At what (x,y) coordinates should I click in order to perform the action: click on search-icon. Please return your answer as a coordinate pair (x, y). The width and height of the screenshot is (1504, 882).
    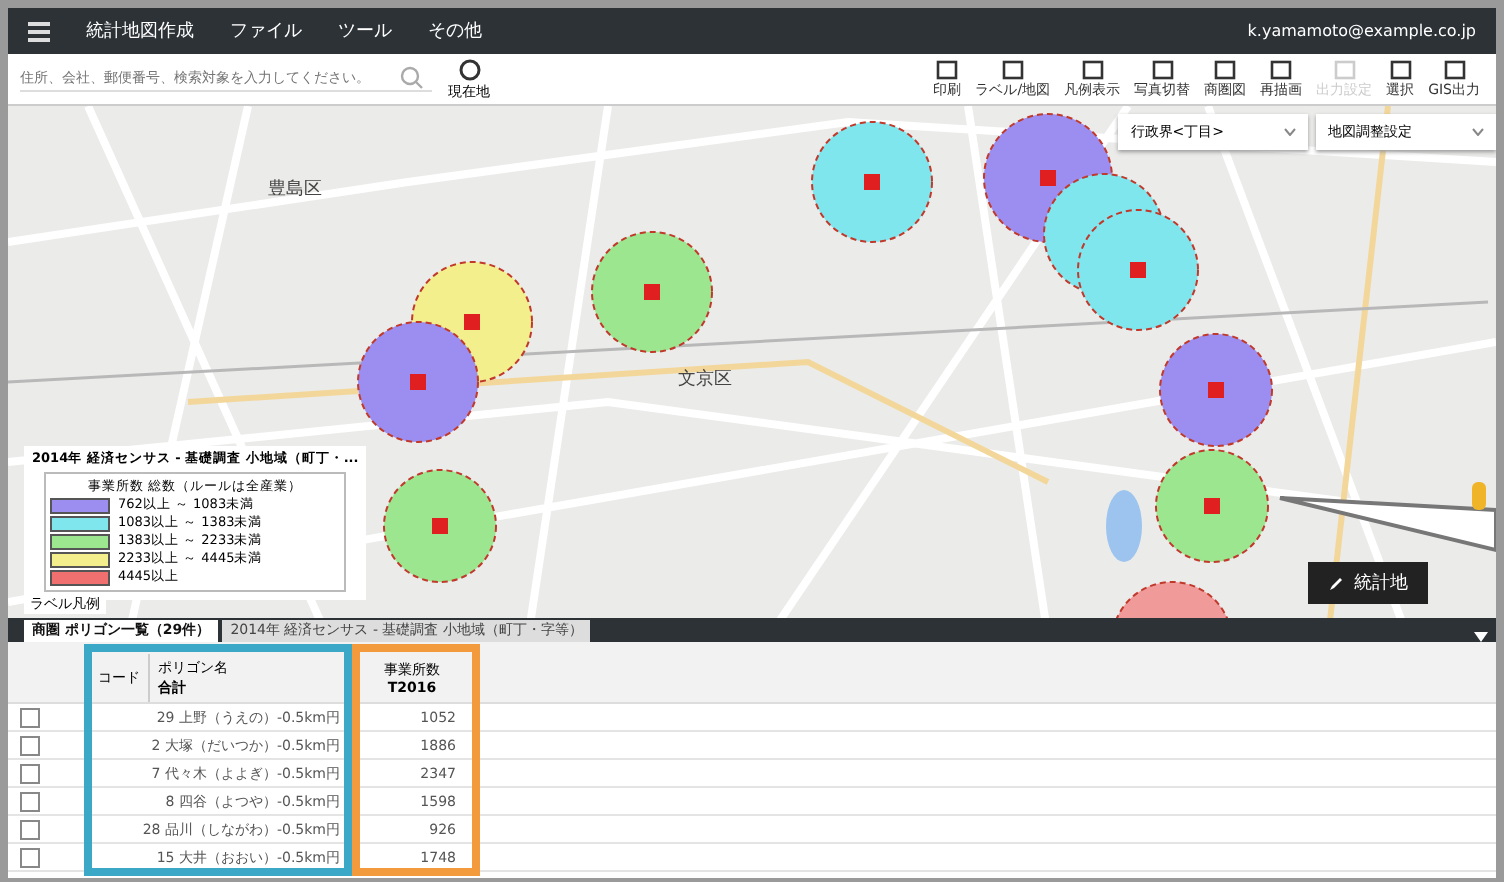
    Looking at the image, I should click on (412, 78).